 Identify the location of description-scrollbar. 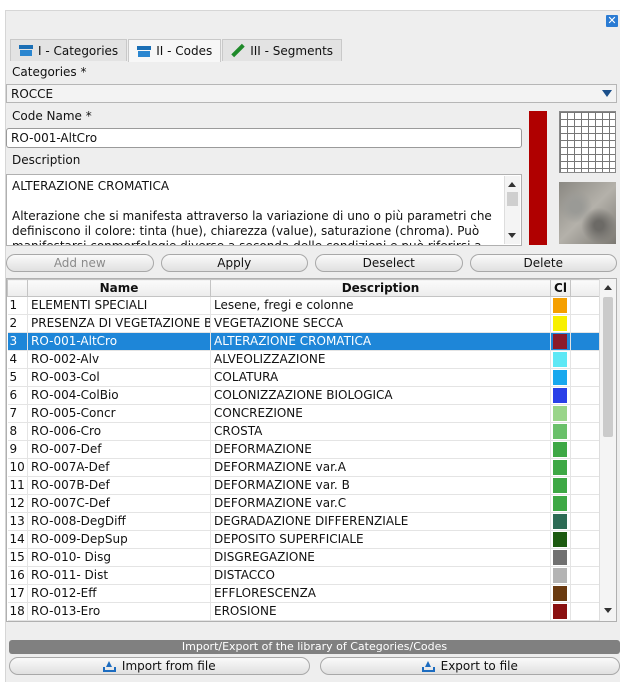
(512, 210).